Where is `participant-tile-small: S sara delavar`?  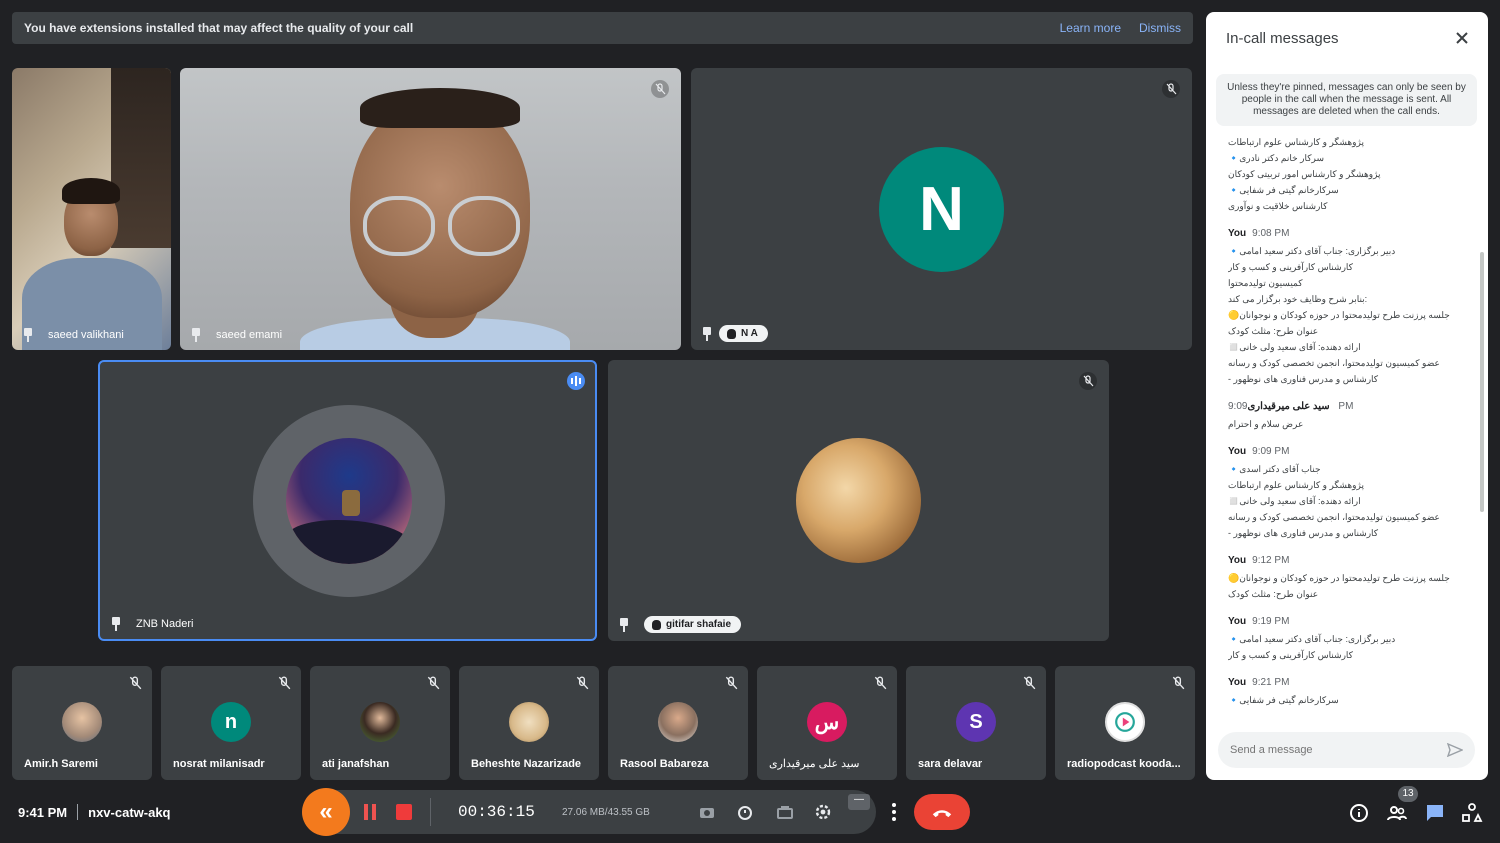 participant-tile-small: S sara delavar is located at coordinates (976, 723).